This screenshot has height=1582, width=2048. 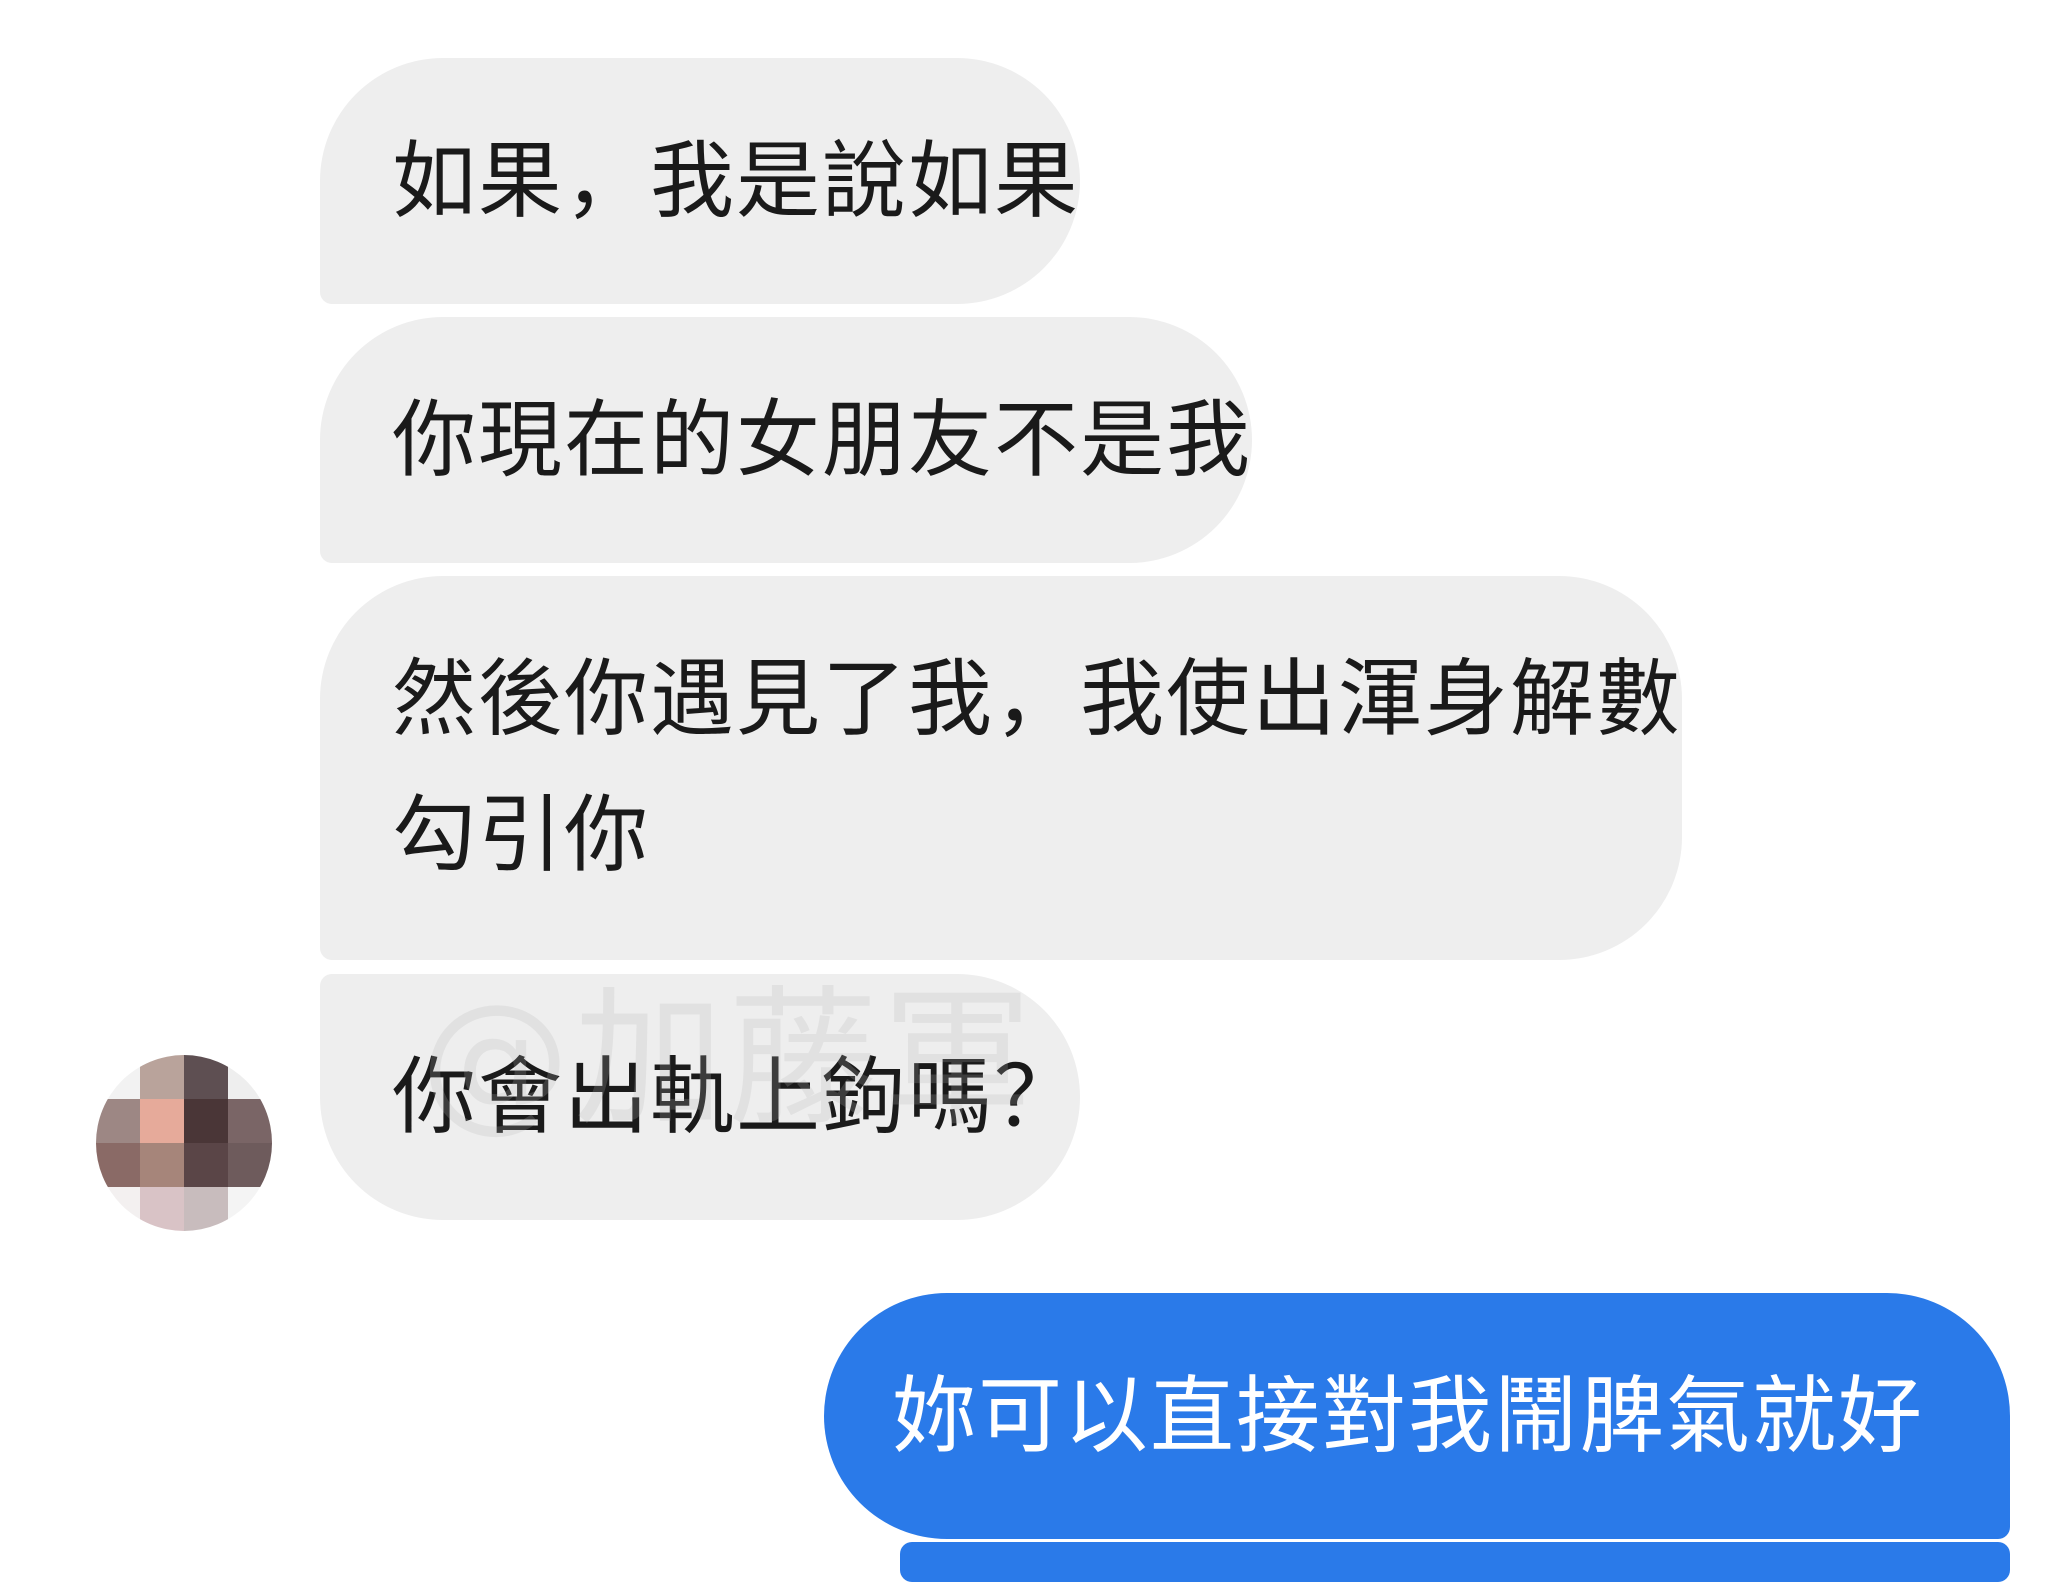 What do you see at coordinates (1408, 1416) in the screenshot?
I see `message-text: 妳可以直接對我鬧脾氣就好` at bounding box center [1408, 1416].